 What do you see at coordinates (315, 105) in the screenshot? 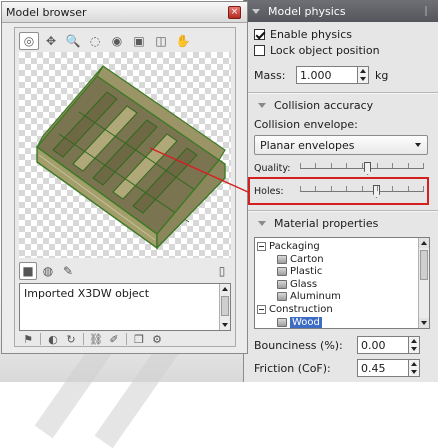
I see `collision-accuracy-header: Collision accuracy` at bounding box center [315, 105].